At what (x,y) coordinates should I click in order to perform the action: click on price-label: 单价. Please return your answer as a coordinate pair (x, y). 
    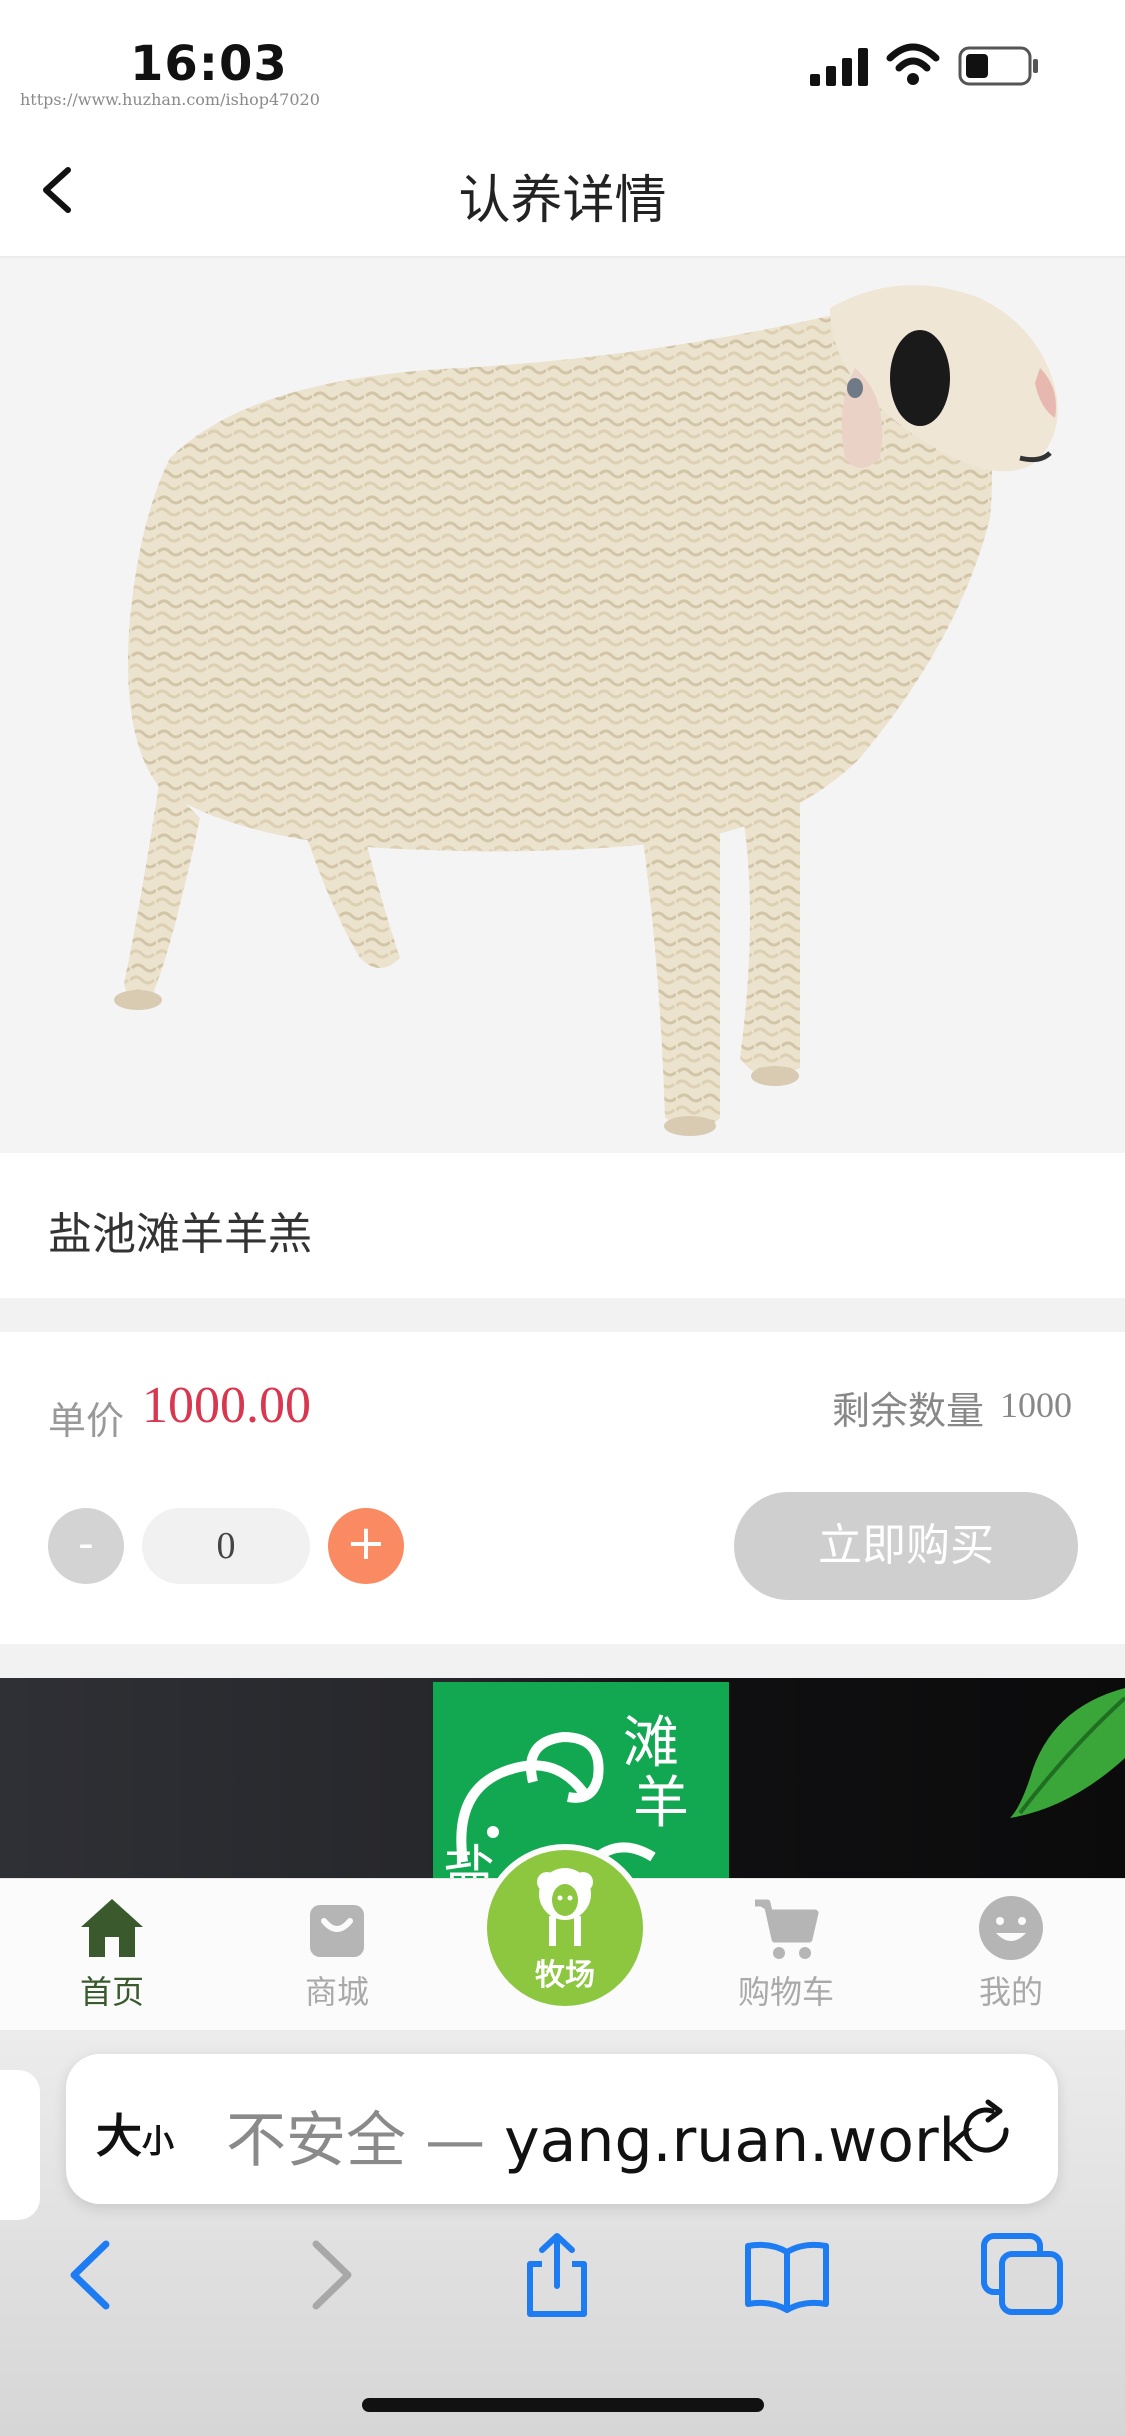
    Looking at the image, I should click on (86, 1421).